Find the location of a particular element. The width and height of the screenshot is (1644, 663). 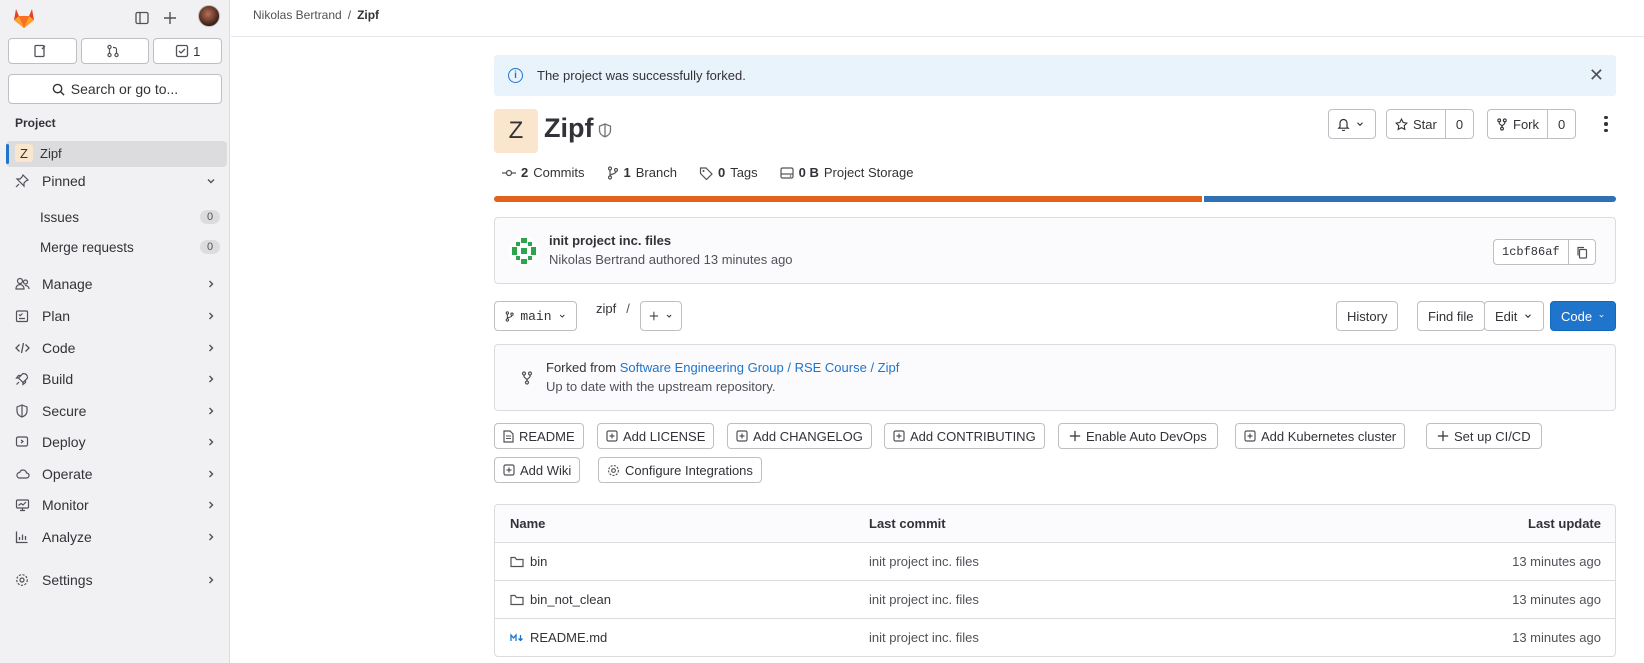

branch-selector: main is located at coordinates (535, 316).